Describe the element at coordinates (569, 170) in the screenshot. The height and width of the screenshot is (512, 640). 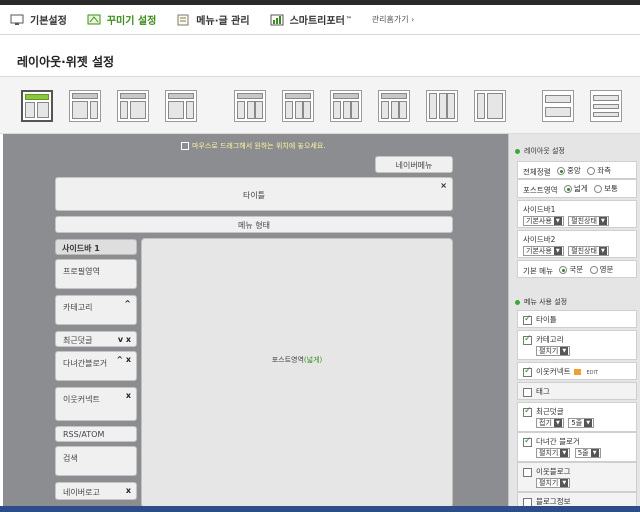
I see `align-option-center: 중앙` at that location.